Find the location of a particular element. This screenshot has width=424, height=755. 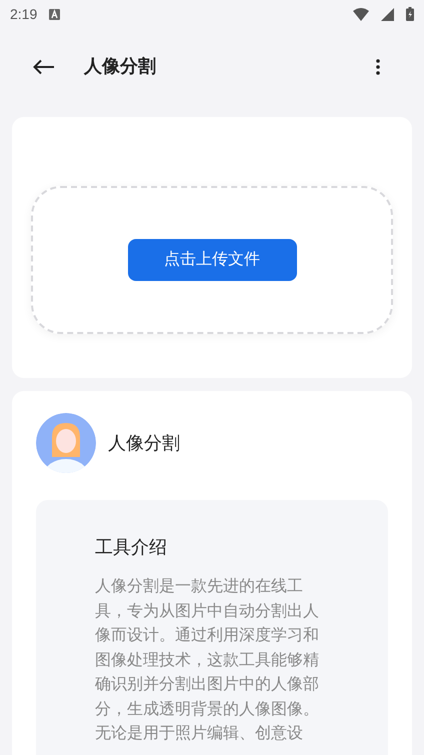

back-arrow-icon is located at coordinates (44, 66).